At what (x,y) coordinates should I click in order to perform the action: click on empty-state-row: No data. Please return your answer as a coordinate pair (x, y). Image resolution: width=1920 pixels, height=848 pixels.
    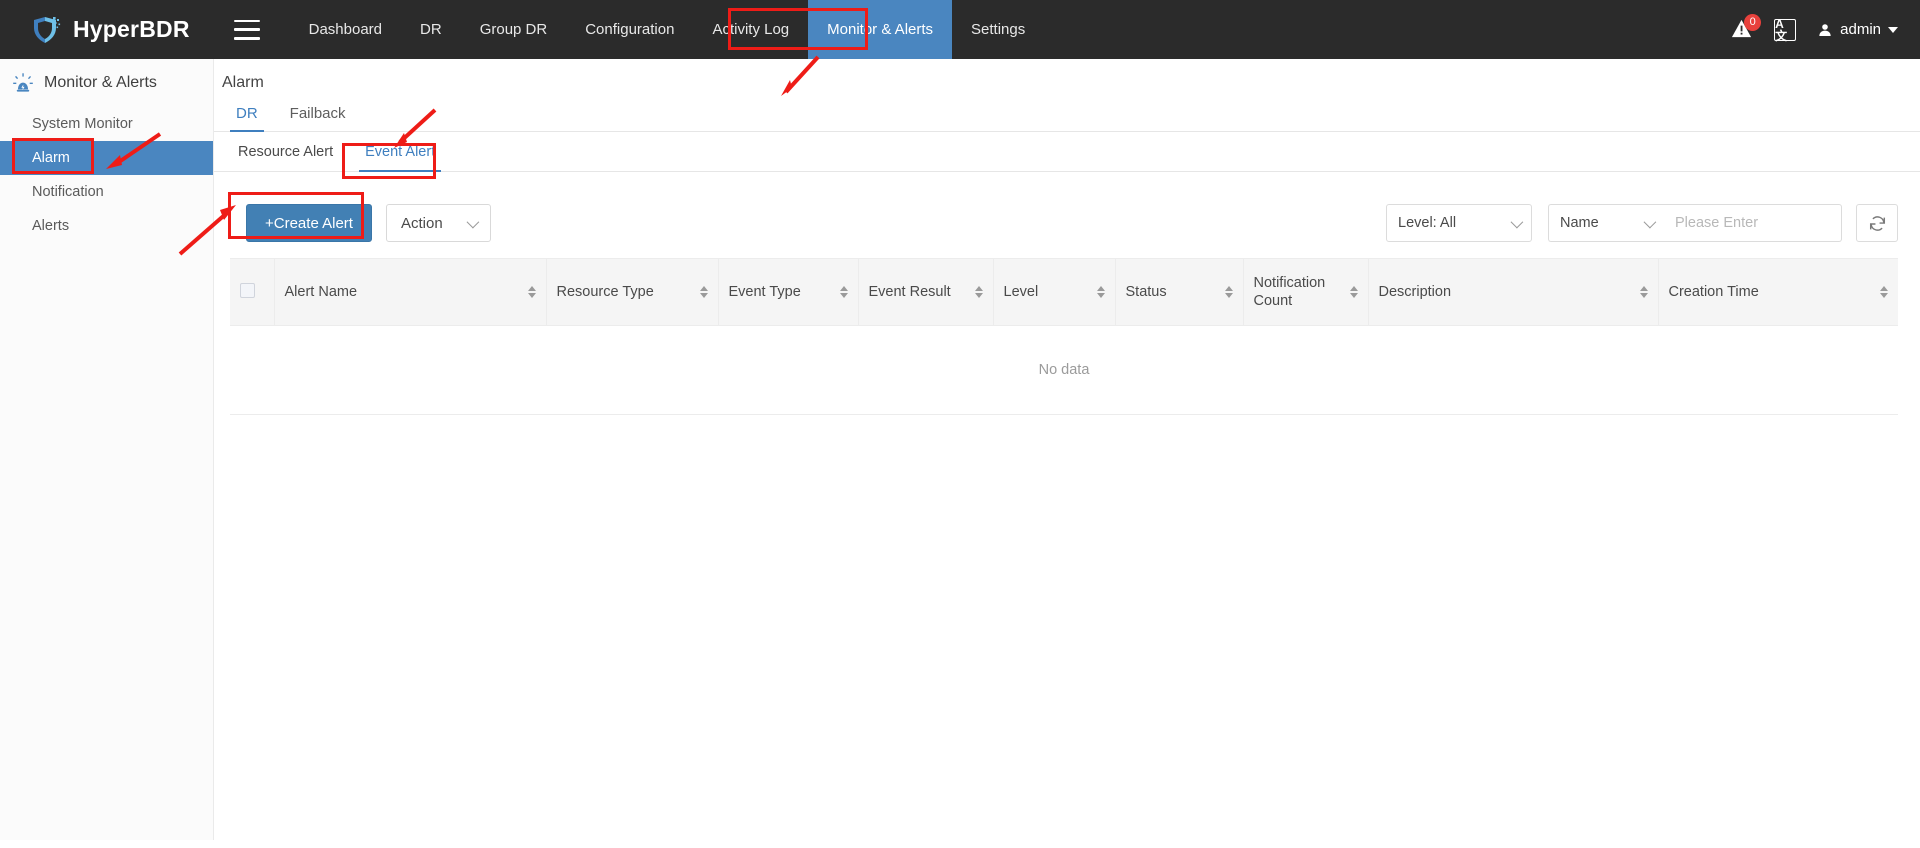
    Looking at the image, I should click on (1064, 370).